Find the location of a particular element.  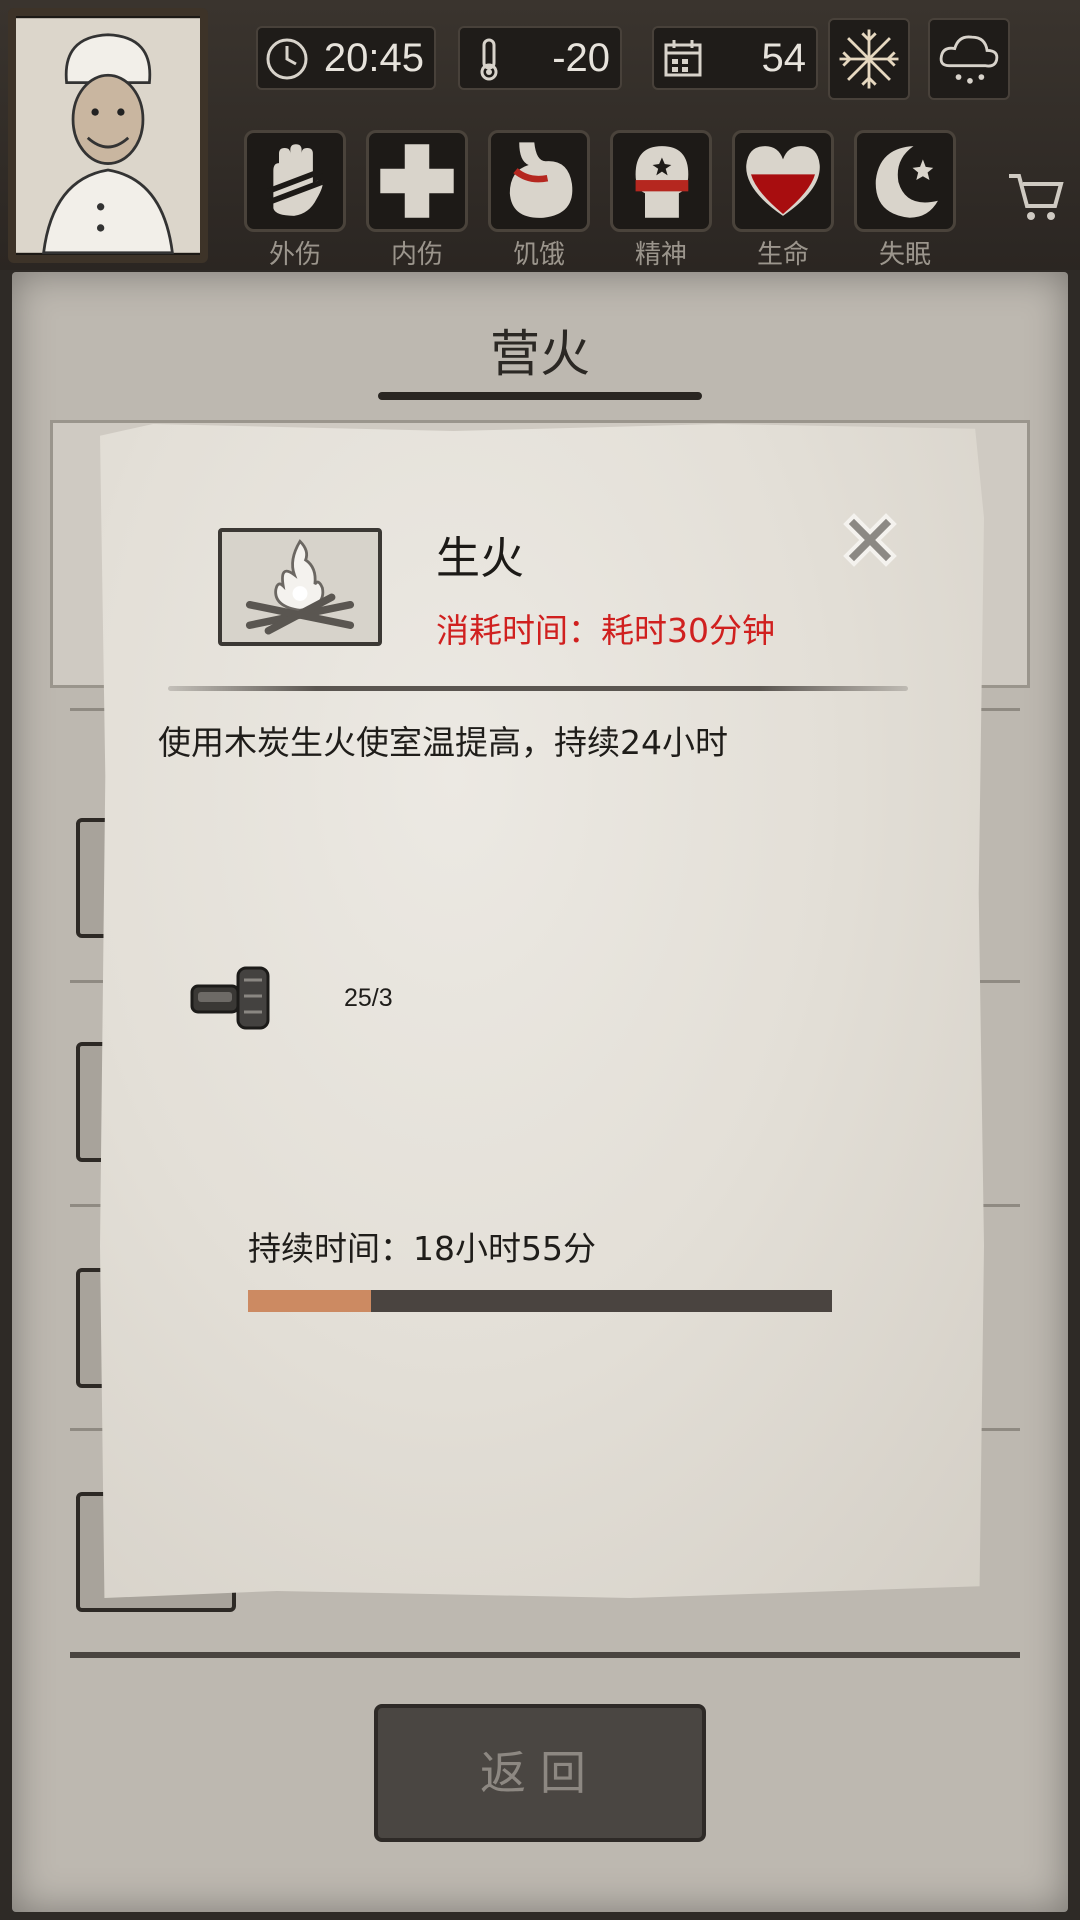

item-description: 使用木炭生火使室温提高，持续24小时 is located at coordinates (443, 742).